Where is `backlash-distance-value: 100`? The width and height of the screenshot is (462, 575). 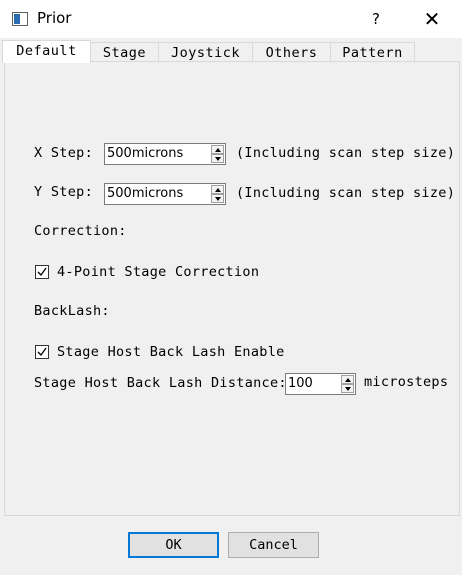
backlash-distance-value: 100 is located at coordinates (300, 383).